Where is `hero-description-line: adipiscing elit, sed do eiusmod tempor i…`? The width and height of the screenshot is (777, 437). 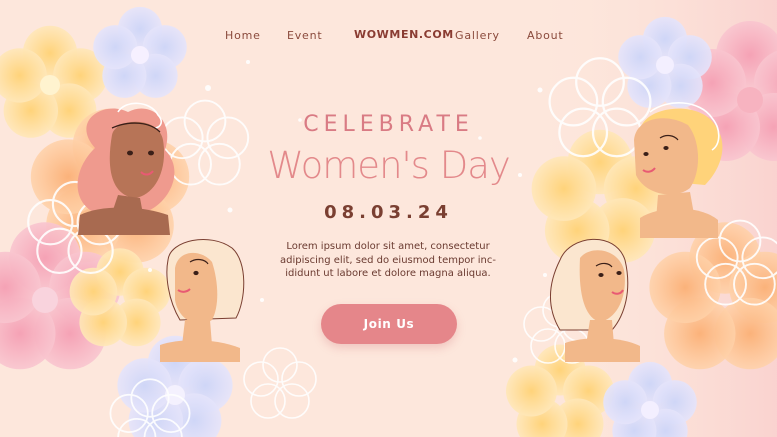 hero-description-line: adipiscing elit, sed do eiusmod tempor i… is located at coordinates (388, 260).